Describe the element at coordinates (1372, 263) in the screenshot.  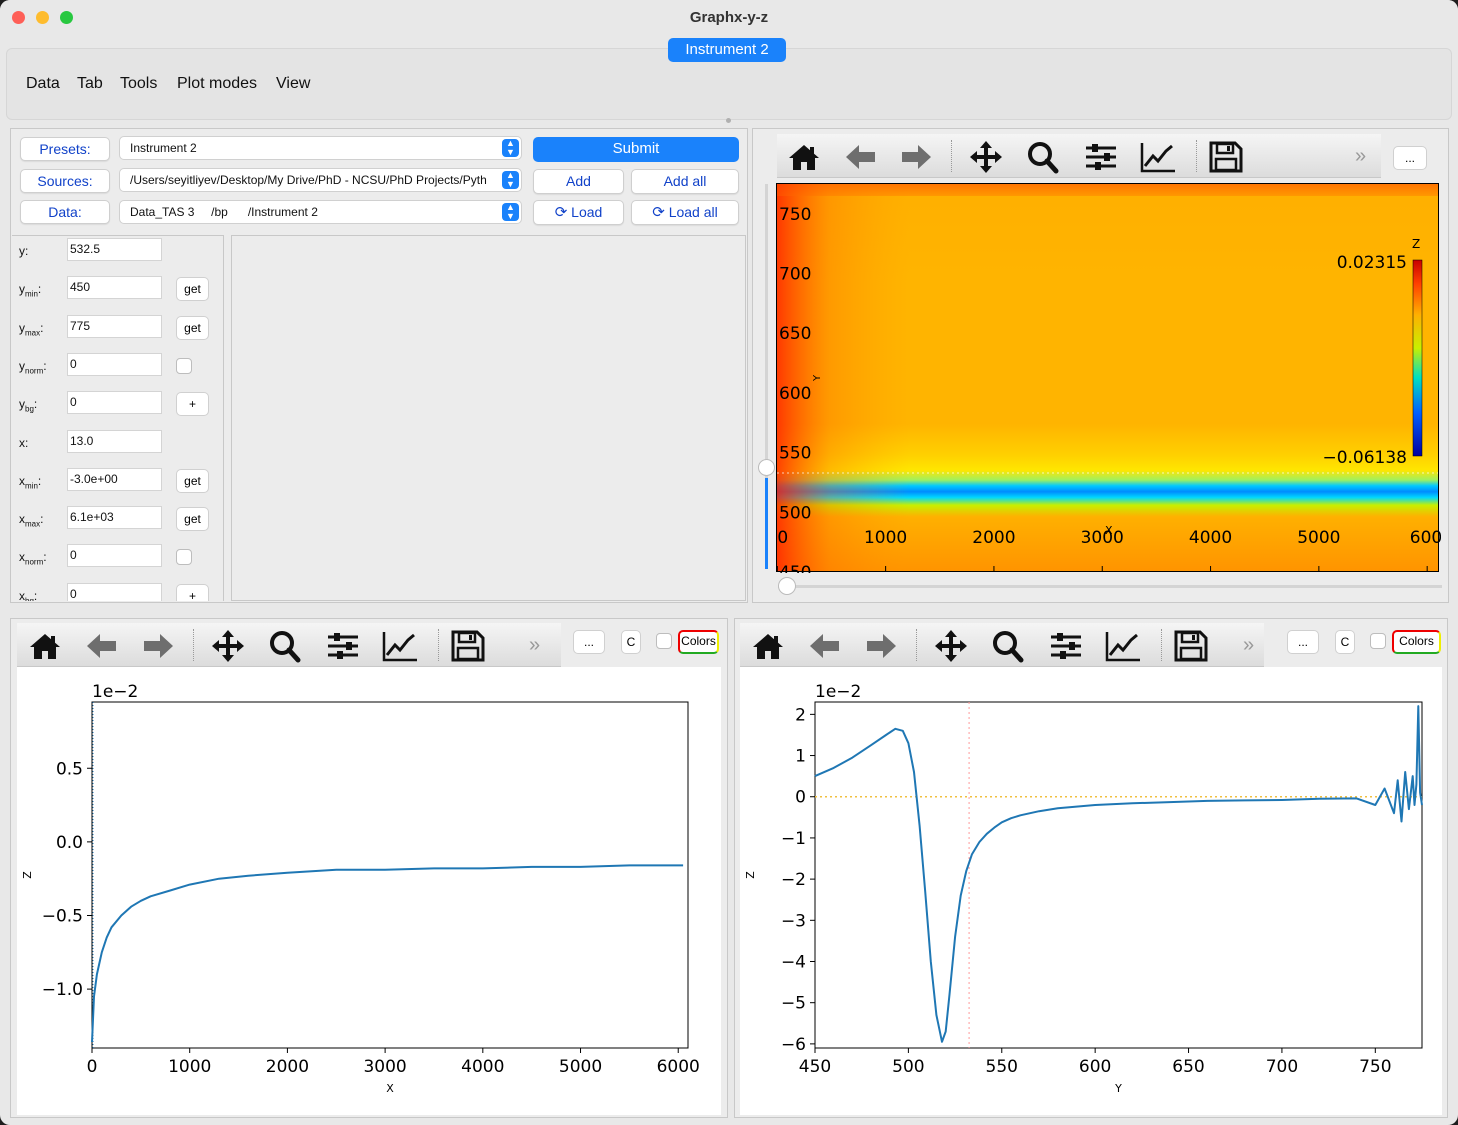
I see `colorbar-max: 0.02315` at that location.